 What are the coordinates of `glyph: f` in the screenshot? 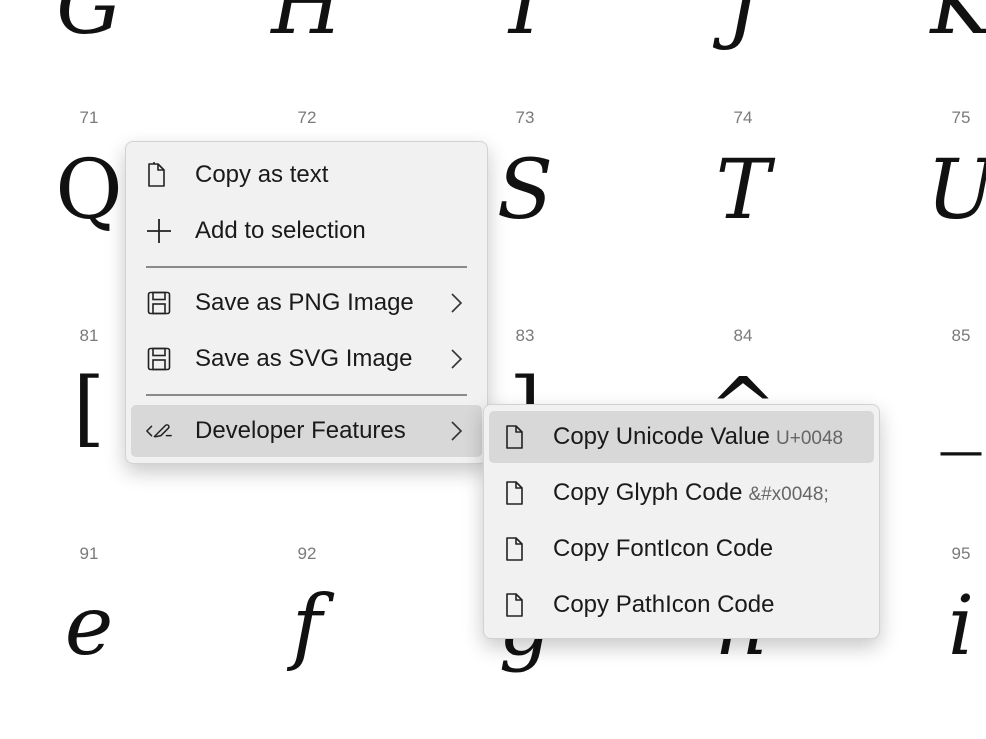 It's located at (307, 626).